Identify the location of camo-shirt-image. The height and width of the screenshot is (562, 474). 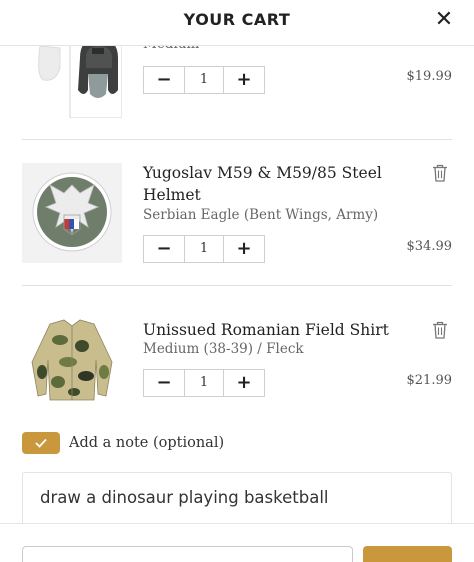
(72, 360).